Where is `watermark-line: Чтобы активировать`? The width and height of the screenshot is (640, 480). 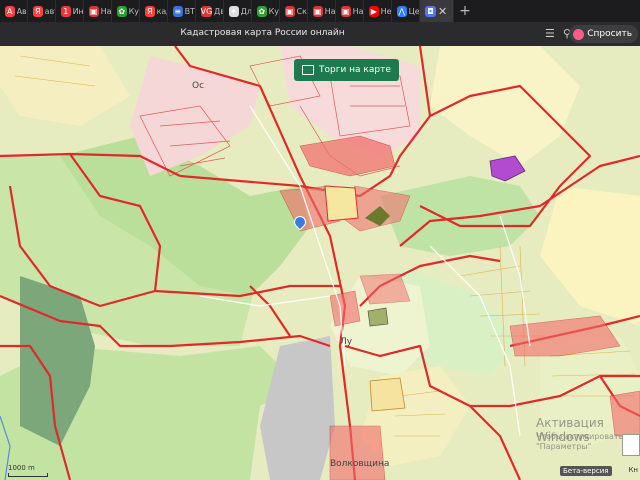 watermark-line: Чтобы активировать is located at coordinates (580, 436).